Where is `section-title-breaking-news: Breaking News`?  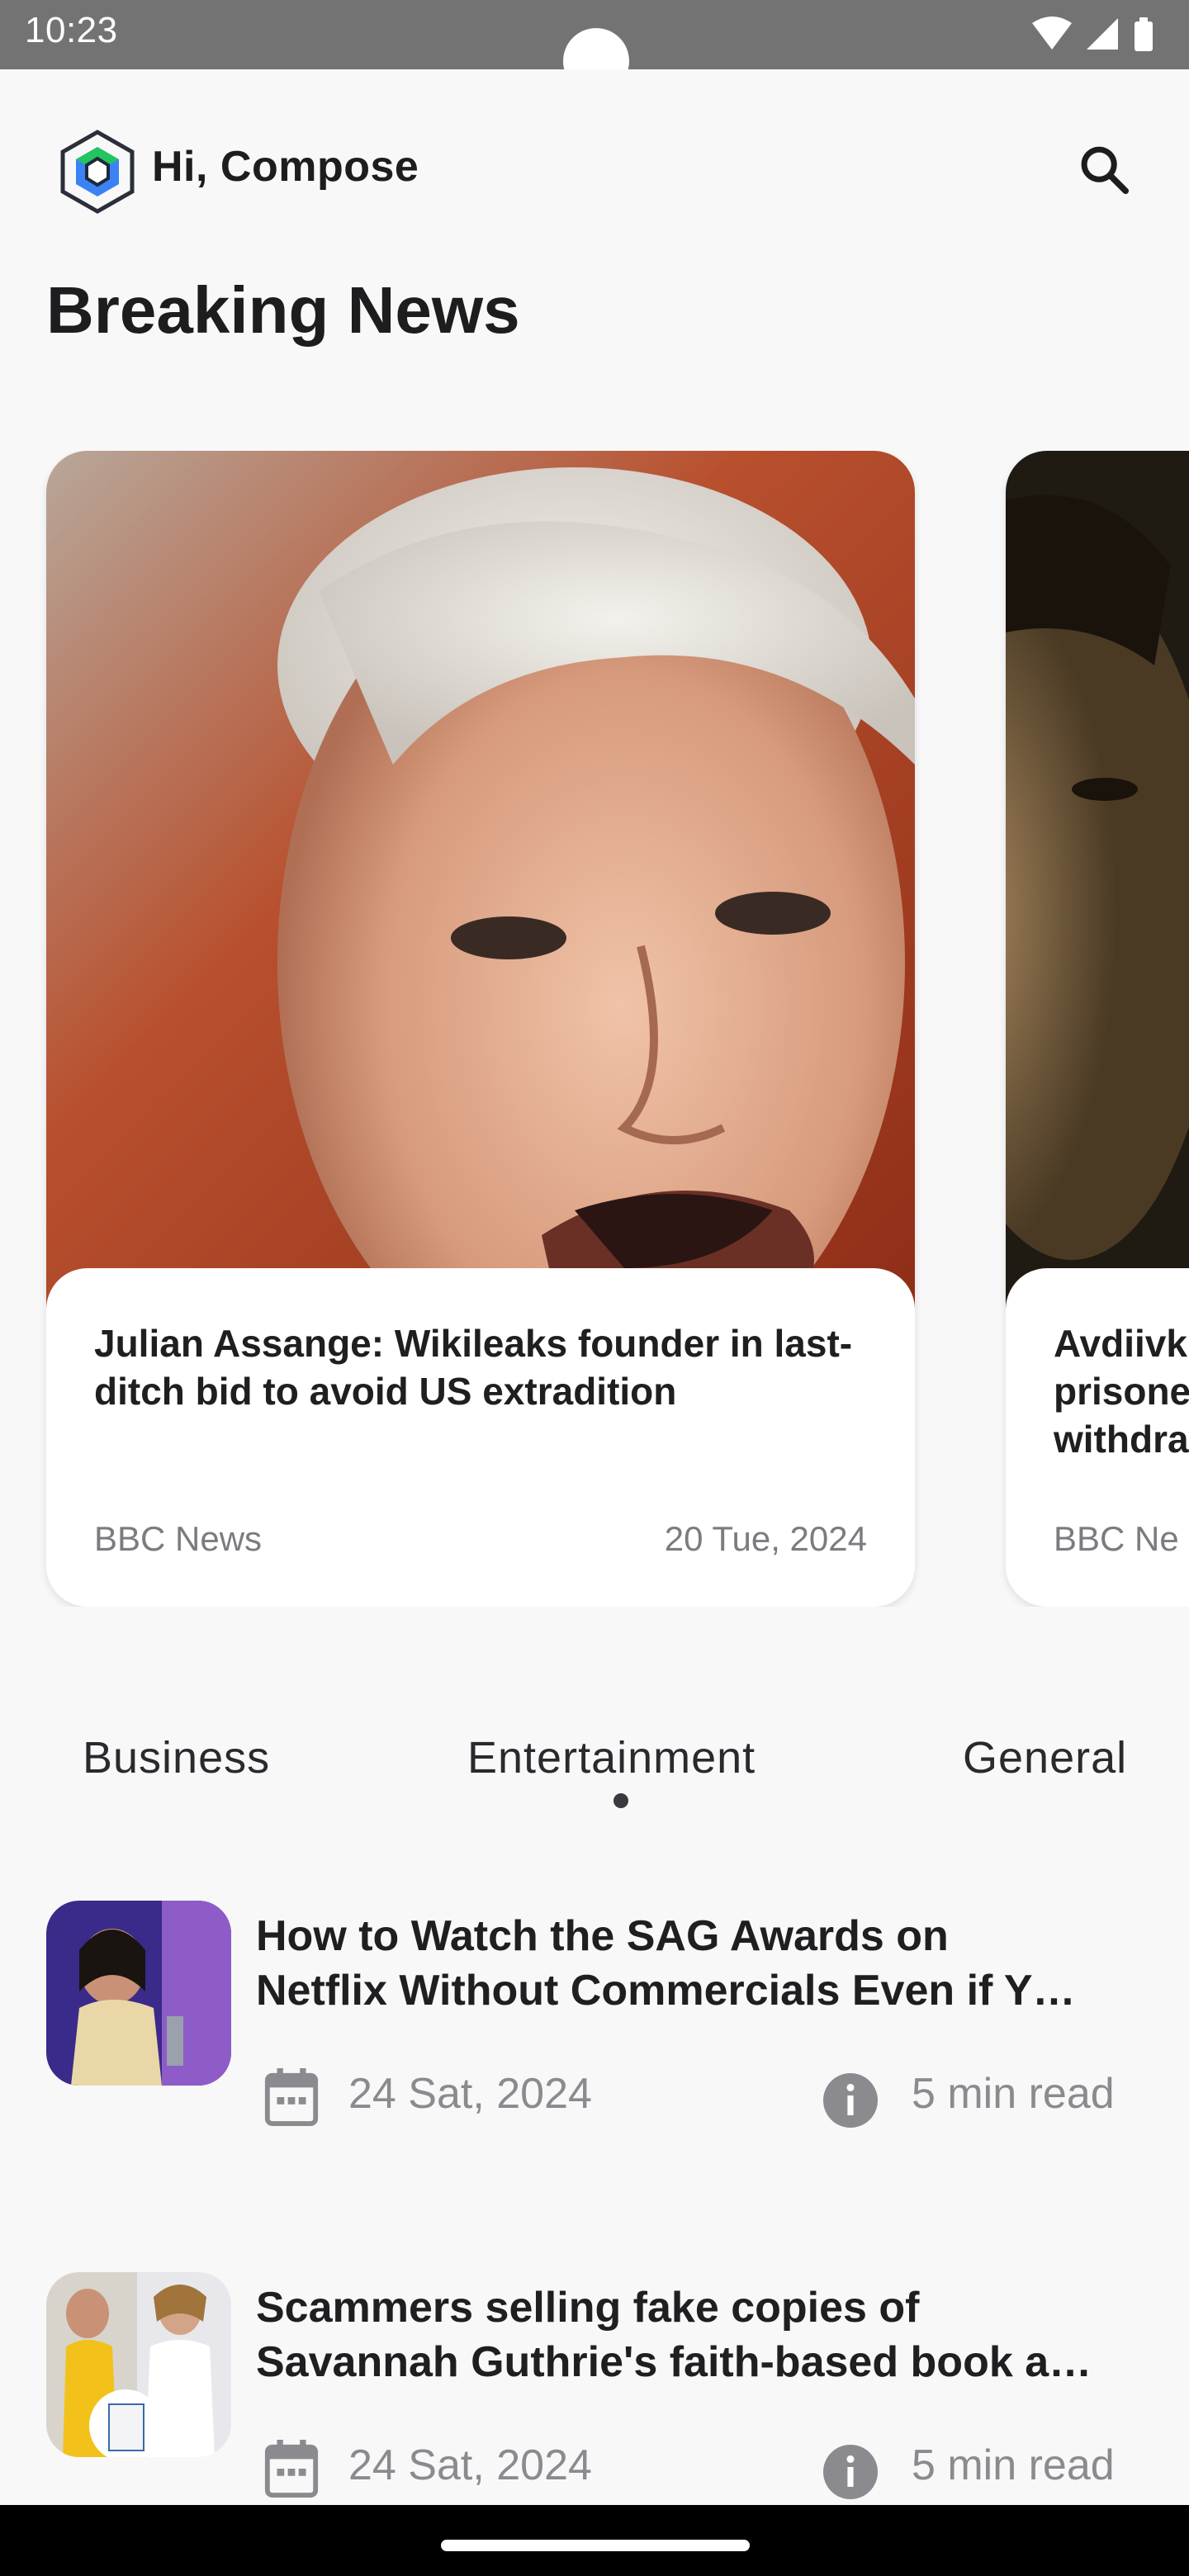 section-title-breaking-news: Breaking News is located at coordinates (283, 310).